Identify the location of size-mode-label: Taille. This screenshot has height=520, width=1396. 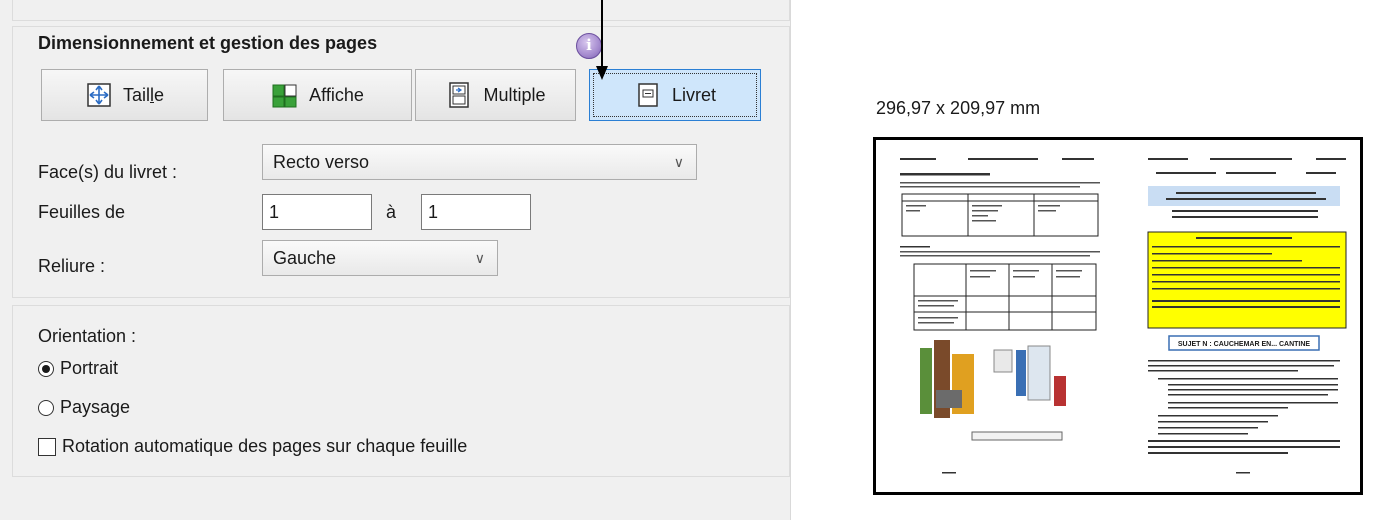
(143, 94).